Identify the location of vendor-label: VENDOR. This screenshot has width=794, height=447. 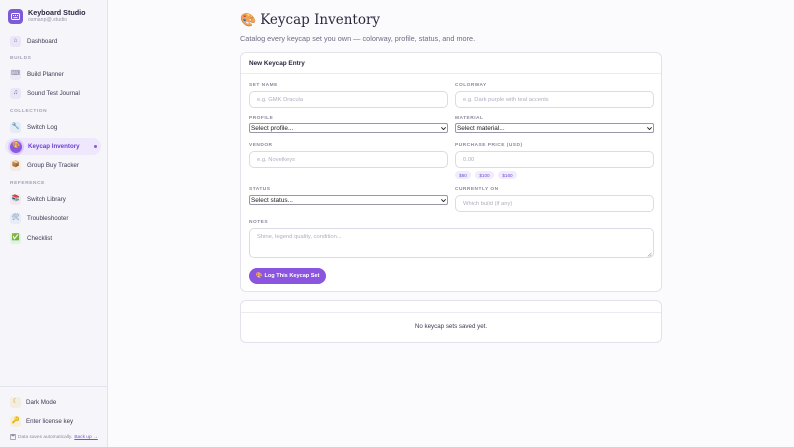
(261, 145).